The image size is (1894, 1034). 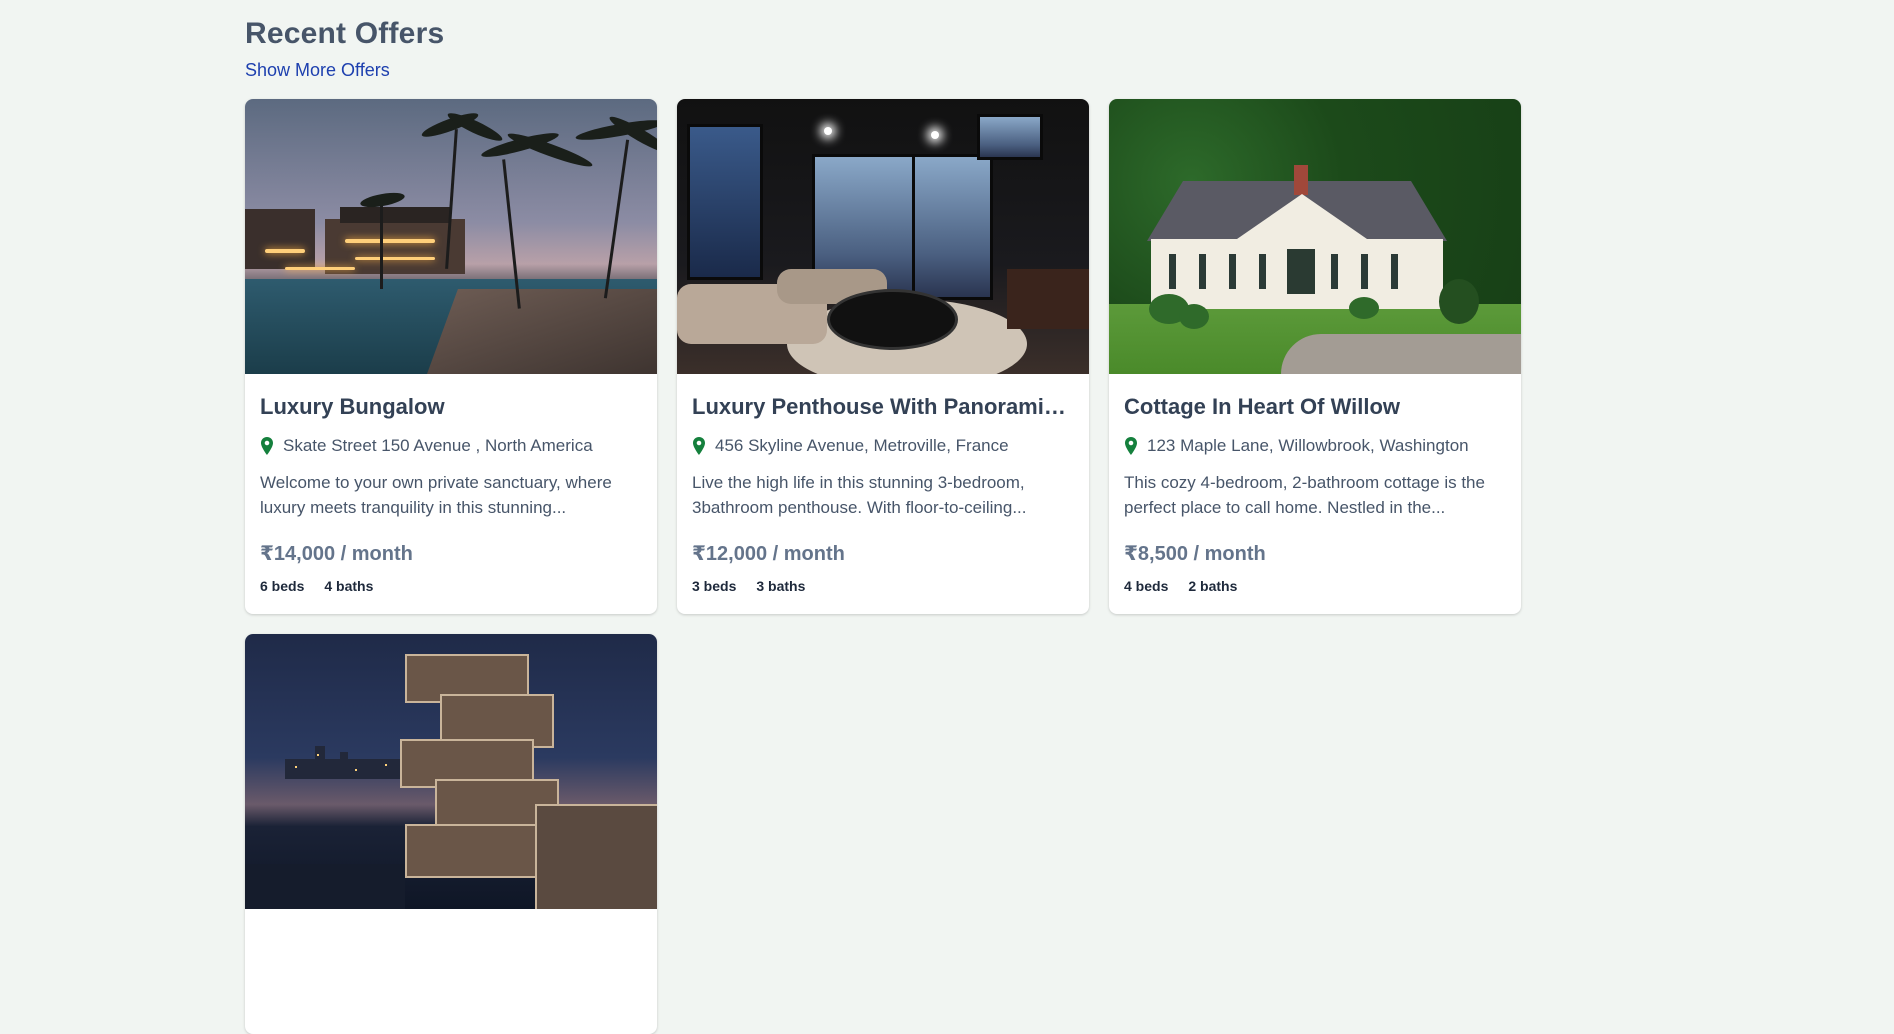 What do you see at coordinates (1195, 554) in the screenshot?
I see `listing-price: ₹8,500 / month` at bounding box center [1195, 554].